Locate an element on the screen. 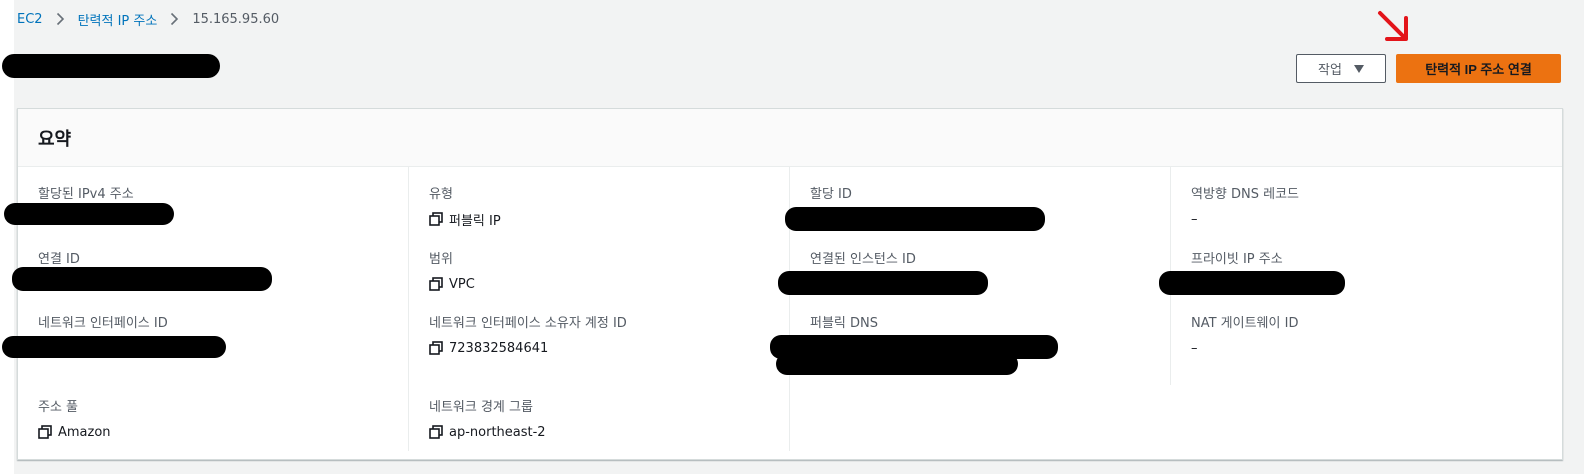 The width and height of the screenshot is (1584, 474). public-dns-field: 퍼블릭 DNS is located at coordinates (844, 321).